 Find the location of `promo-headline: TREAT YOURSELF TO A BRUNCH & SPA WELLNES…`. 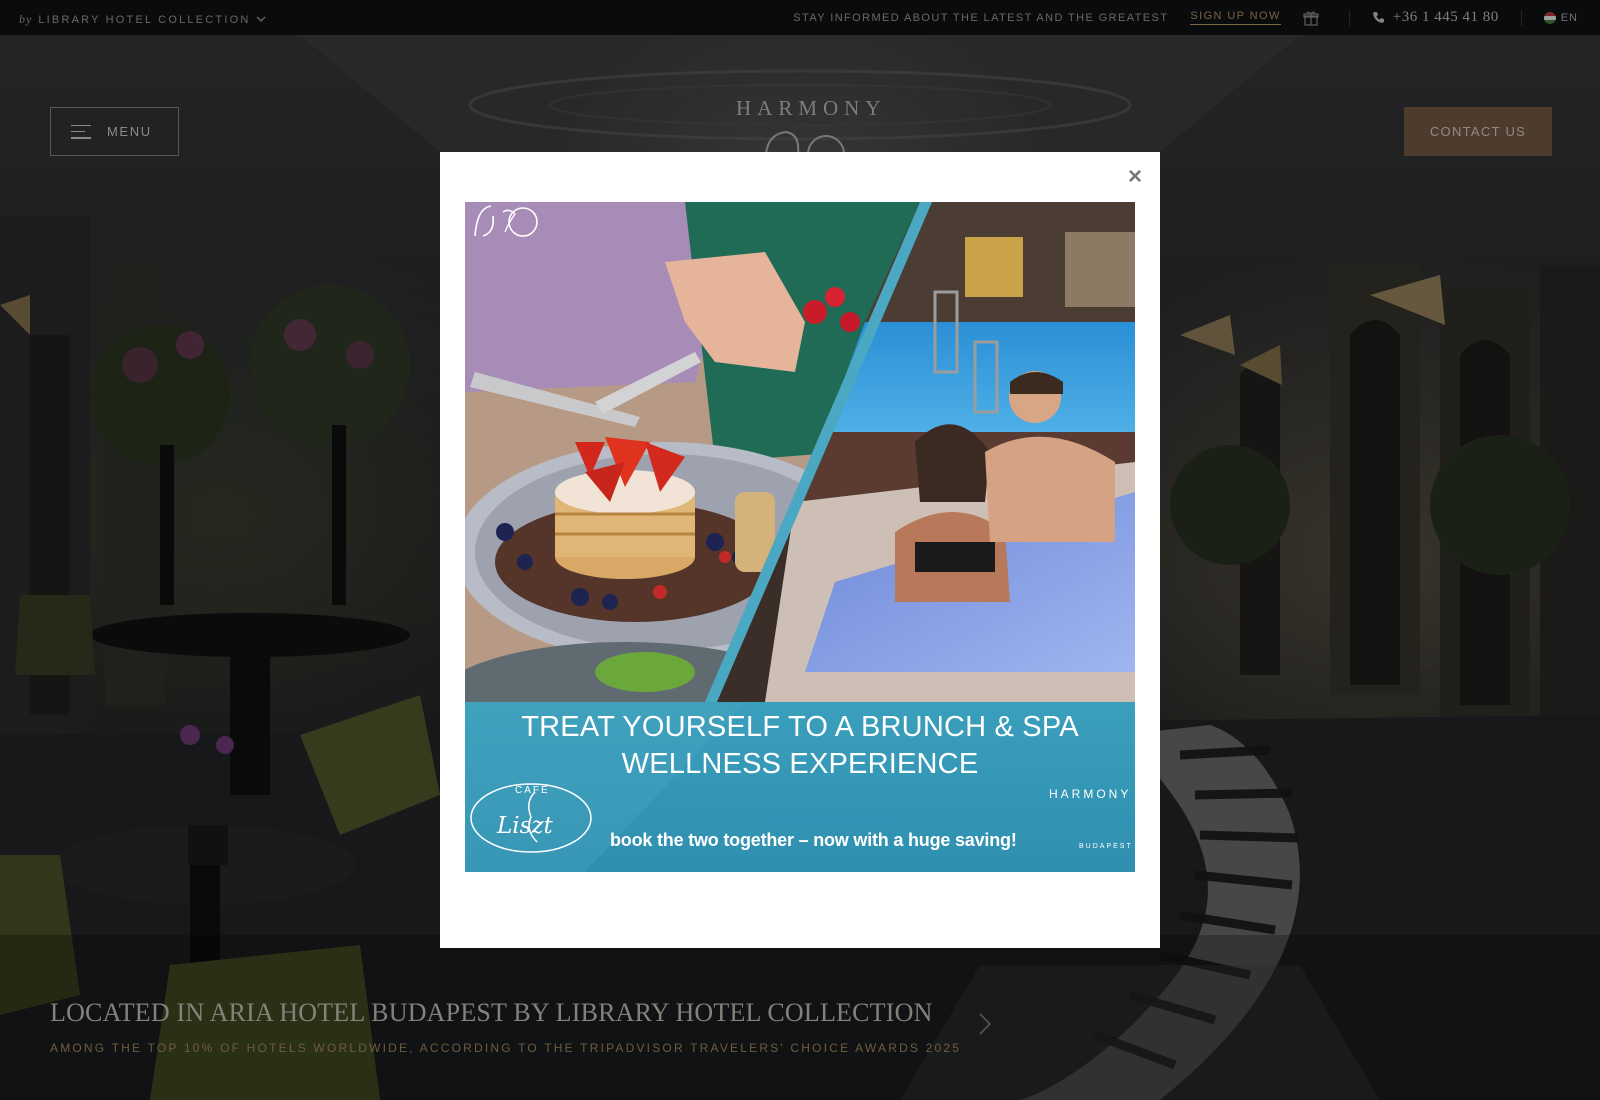

promo-headline: TREAT YOURSELF TO A BRUNCH & SPA WELLNES… is located at coordinates (800, 746).